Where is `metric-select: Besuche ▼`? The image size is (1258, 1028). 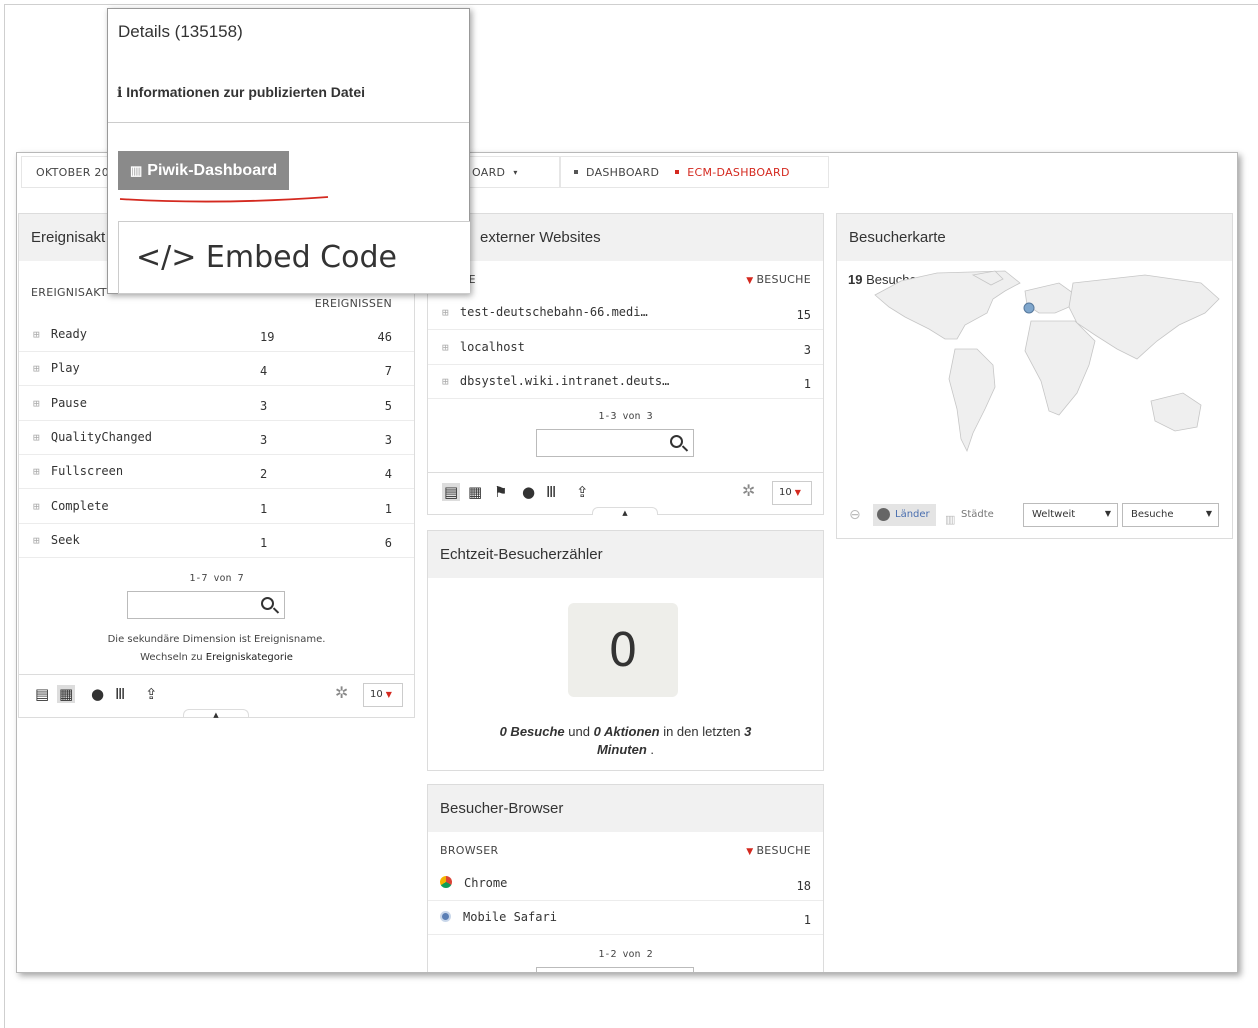
metric-select: Besuche ▼ is located at coordinates (1170, 515).